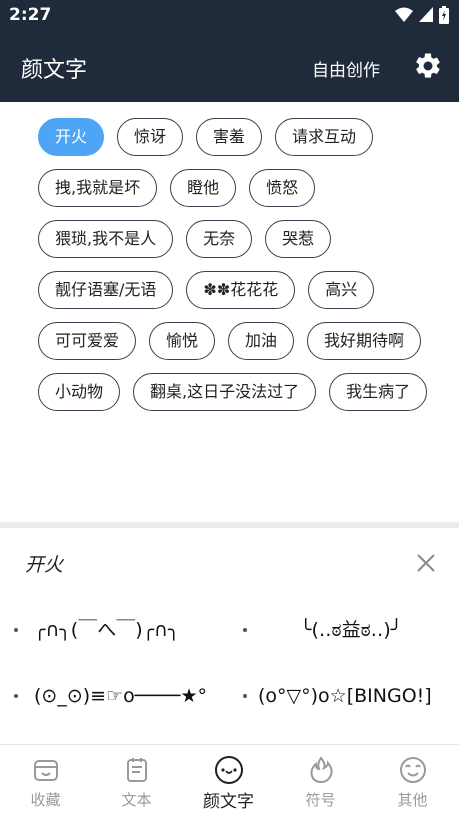  I want to click on notepad-icon, so click(137, 770).